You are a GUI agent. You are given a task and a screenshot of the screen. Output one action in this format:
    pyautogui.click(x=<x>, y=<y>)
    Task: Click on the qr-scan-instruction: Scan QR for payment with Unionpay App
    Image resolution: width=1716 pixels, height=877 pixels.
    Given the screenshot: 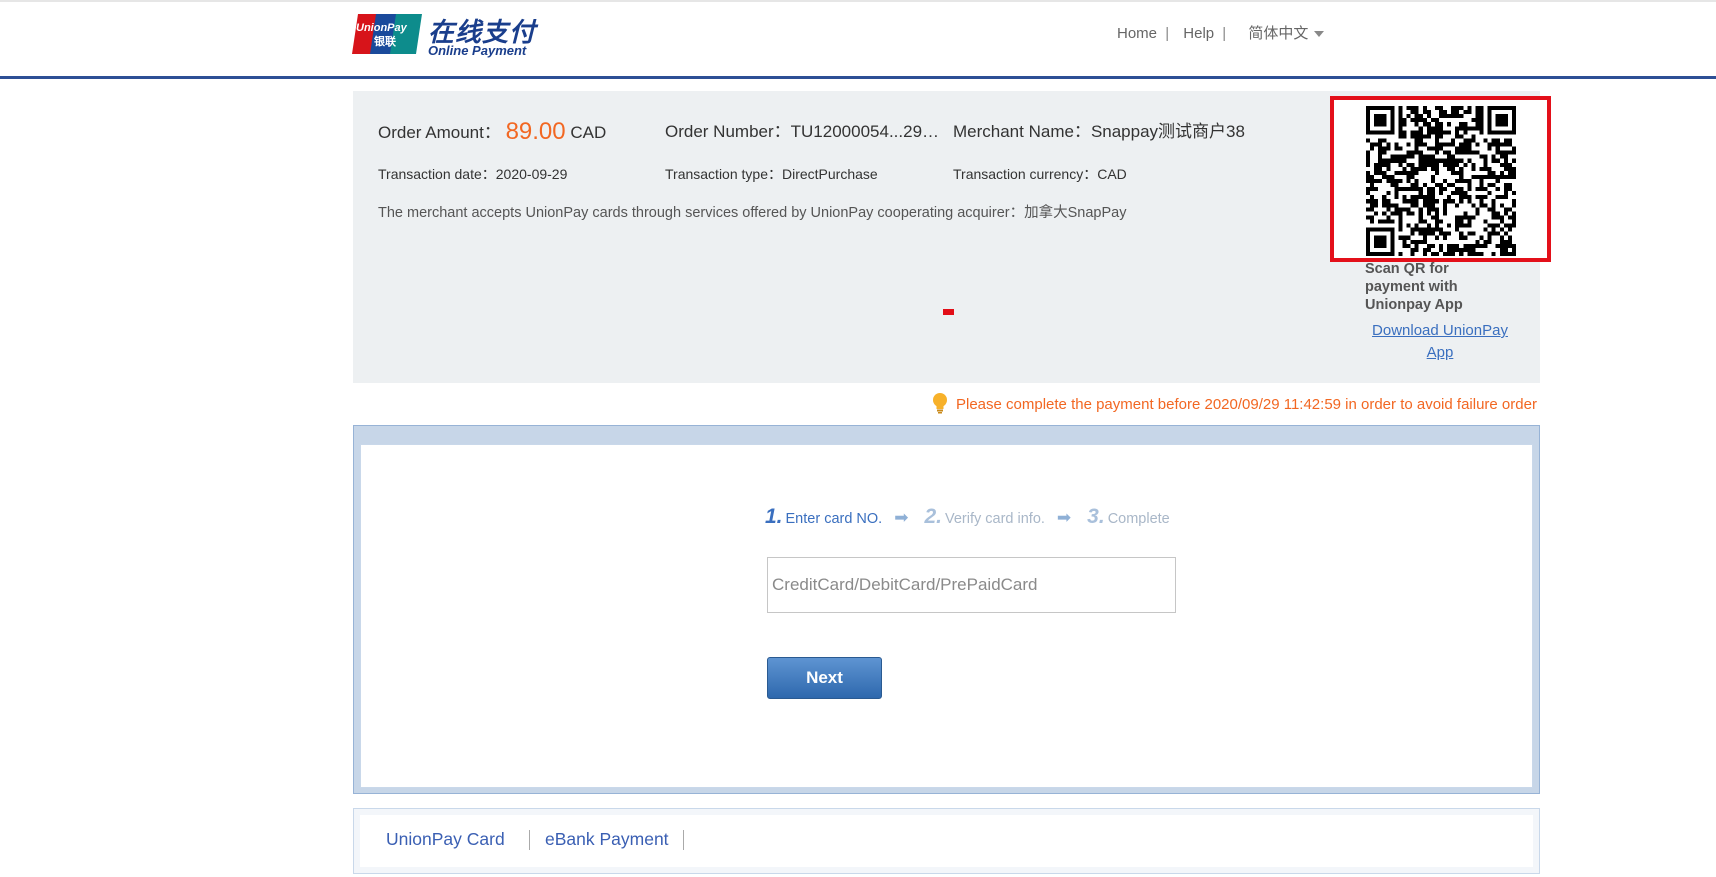 What is the action you would take?
    pyautogui.click(x=1414, y=287)
    